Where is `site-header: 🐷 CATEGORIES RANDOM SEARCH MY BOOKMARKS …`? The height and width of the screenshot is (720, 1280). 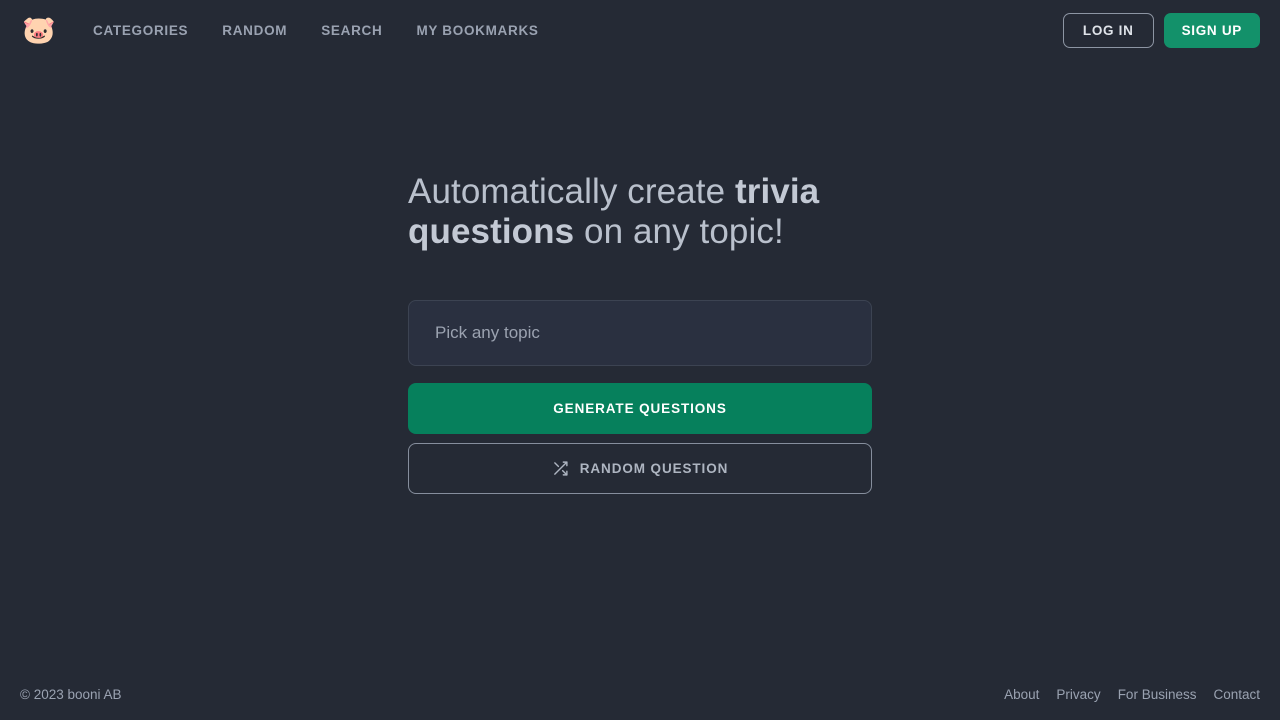 site-header: 🐷 CATEGORIES RANDOM SEARCH MY BOOKMARKS … is located at coordinates (640, 30).